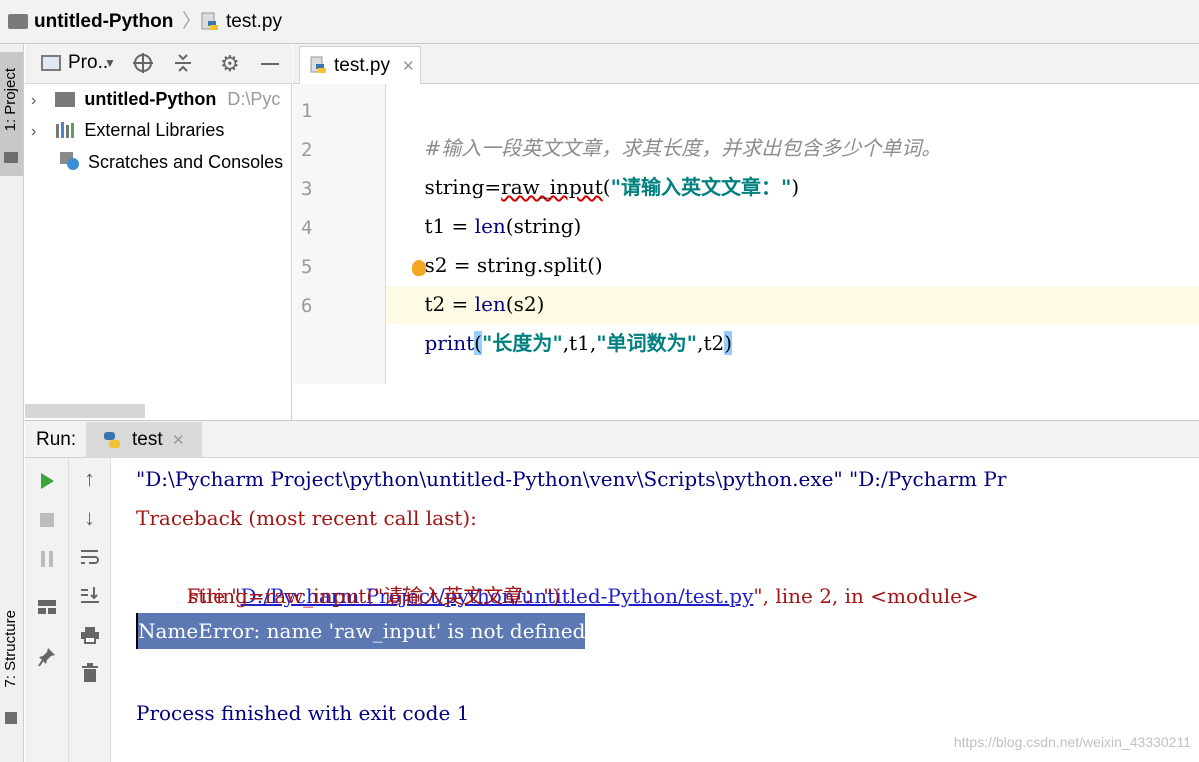 This screenshot has height=762, width=1199. I want to click on tree-item-scratches: Scratches and Consoles, so click(171, 162).